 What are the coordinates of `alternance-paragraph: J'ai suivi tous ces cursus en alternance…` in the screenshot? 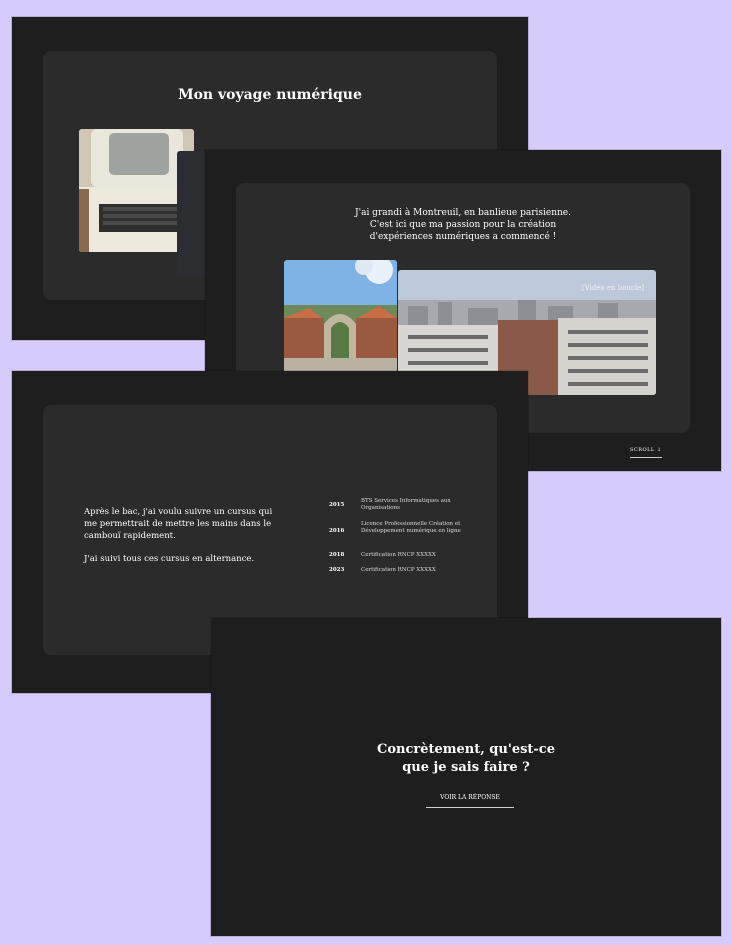 It's located at (169, 559).